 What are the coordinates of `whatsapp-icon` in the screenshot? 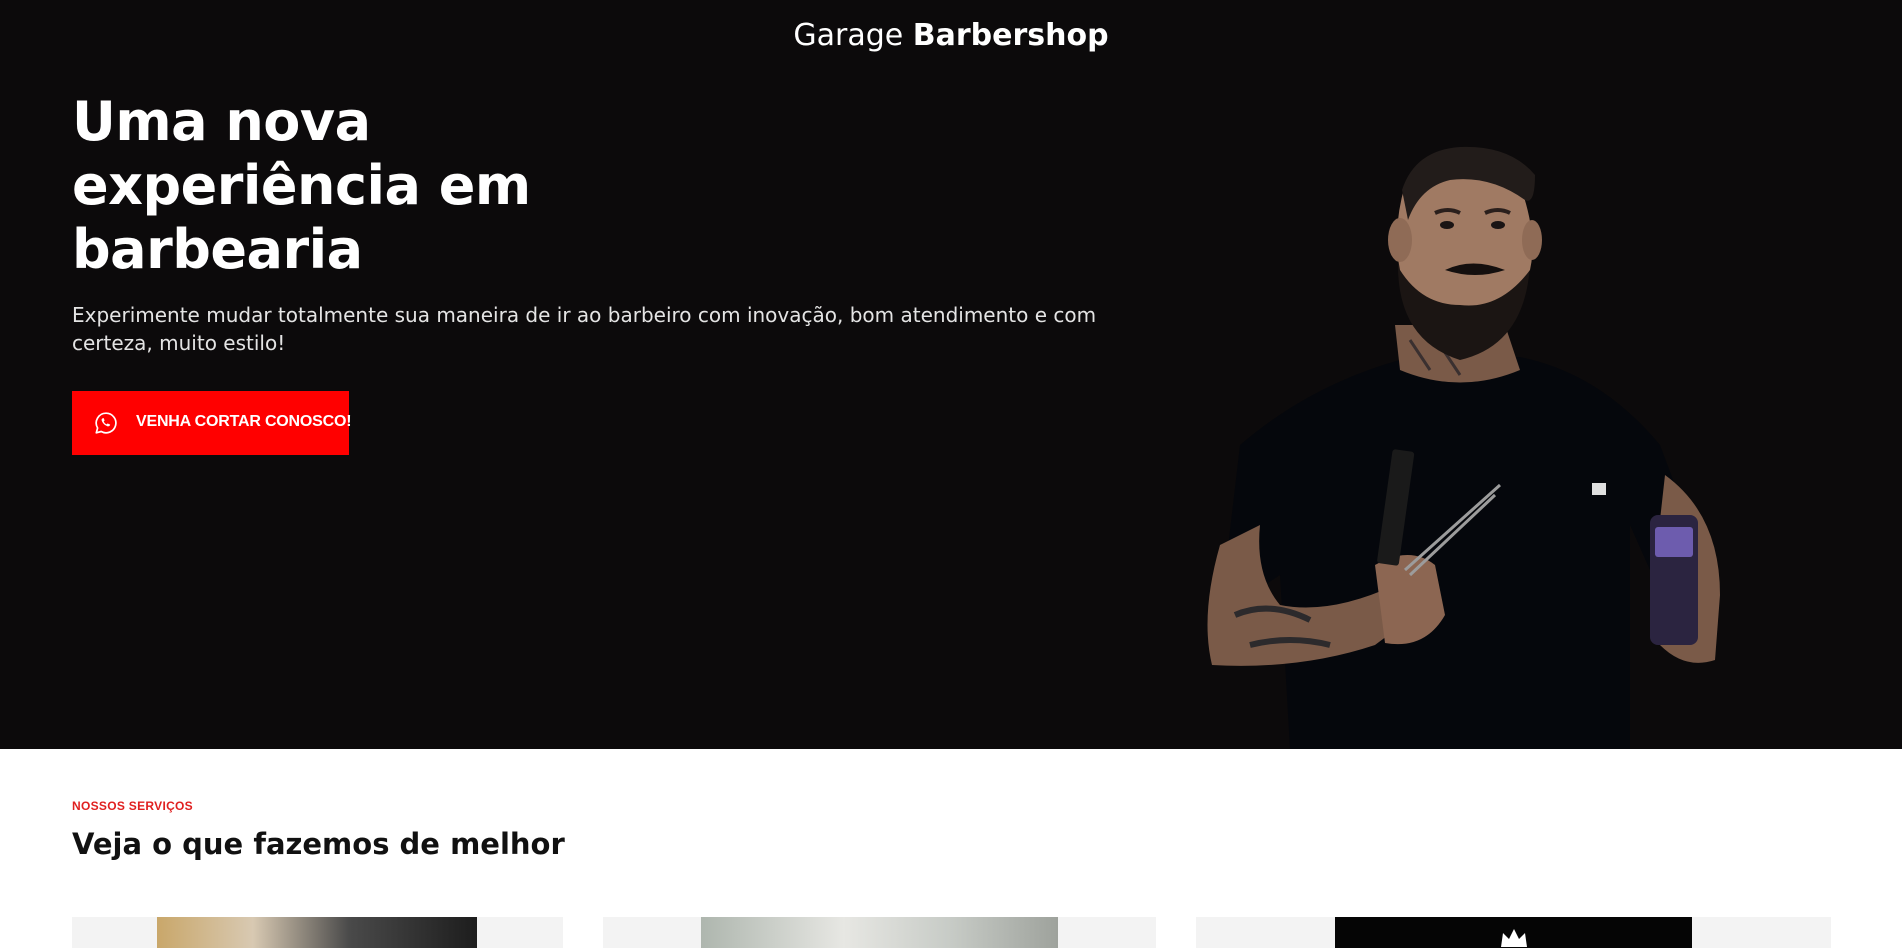 It's located at (106, 423).